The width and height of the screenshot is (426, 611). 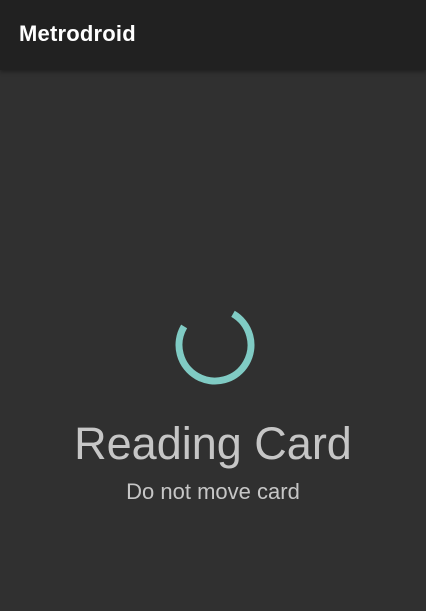 What do you see at coordinates (215, 345) in the screenshot?
I see `progress-spinner-icon` at bounding box center [215, 345].